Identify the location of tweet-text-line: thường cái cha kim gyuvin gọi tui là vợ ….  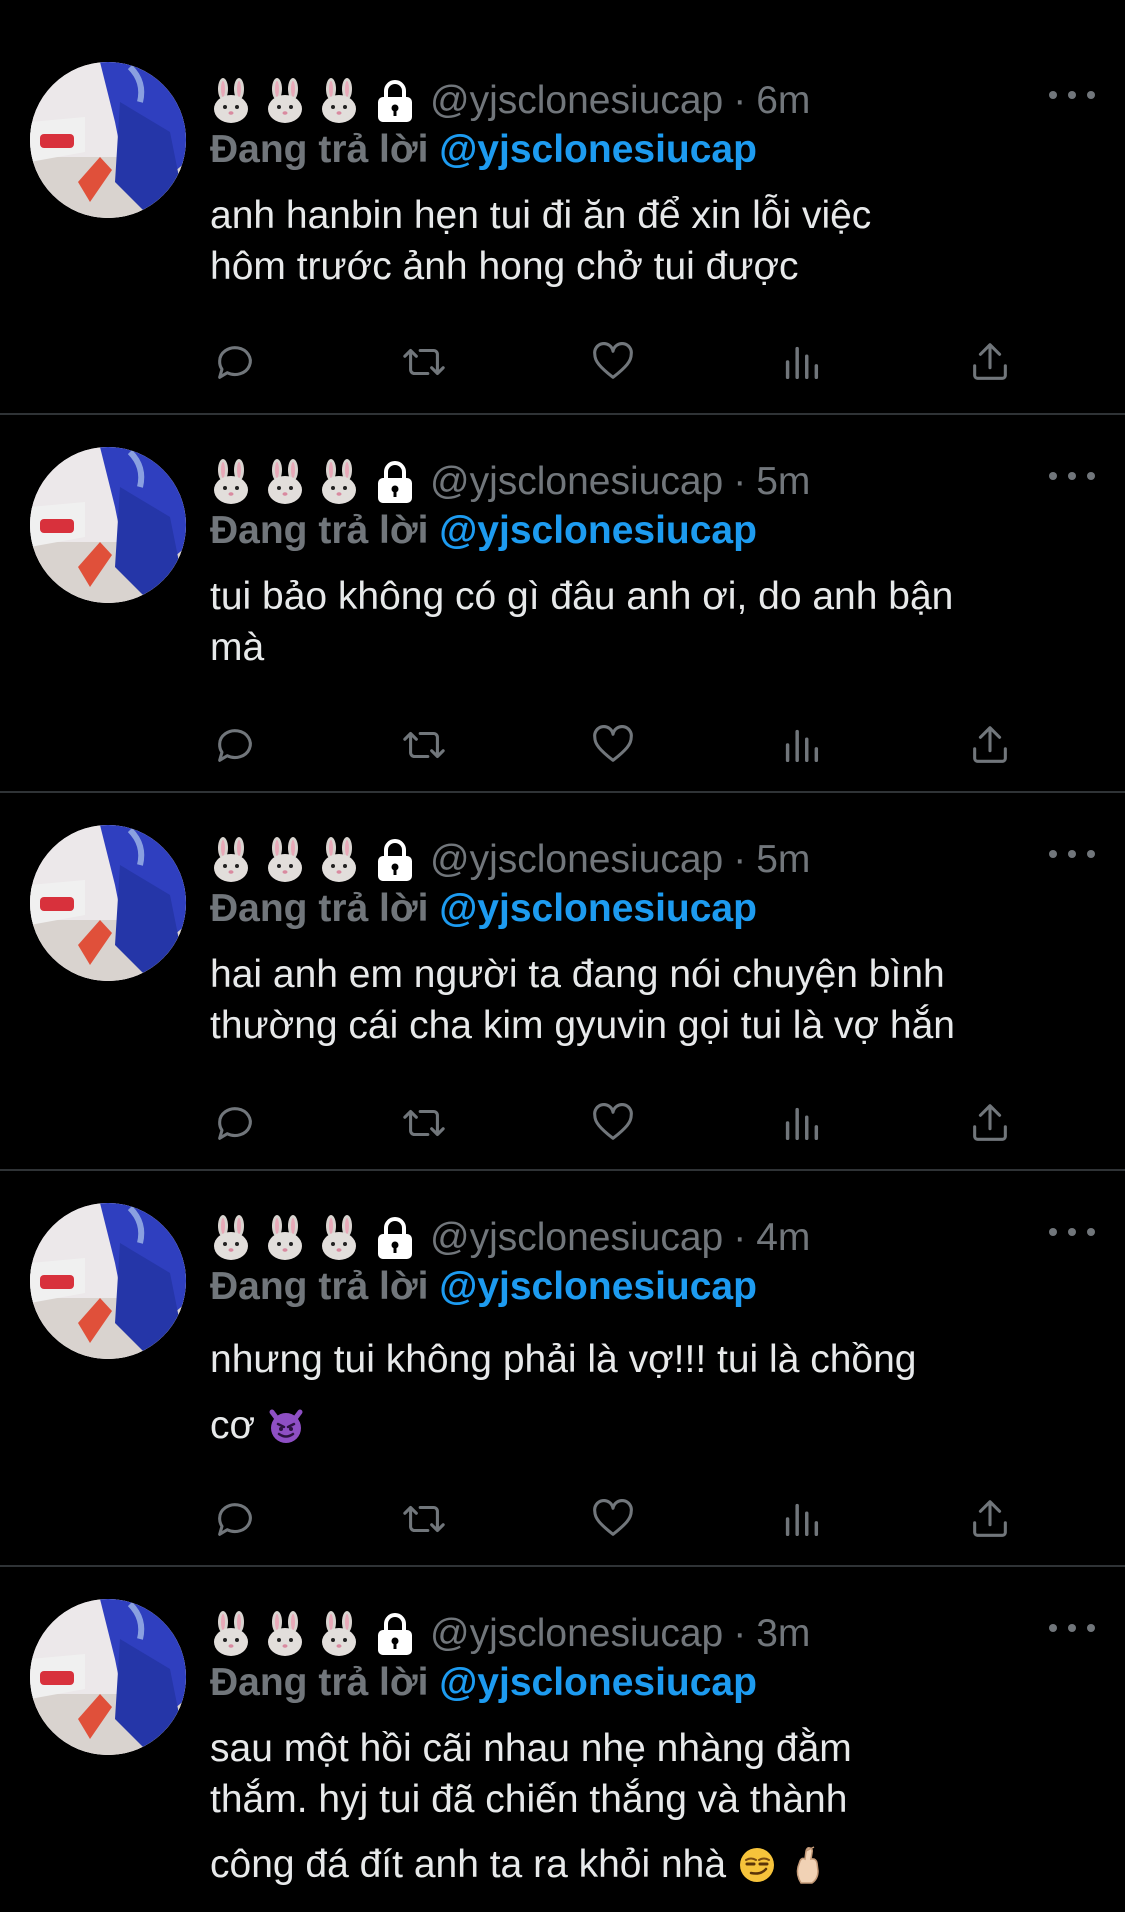
(582, 1025).